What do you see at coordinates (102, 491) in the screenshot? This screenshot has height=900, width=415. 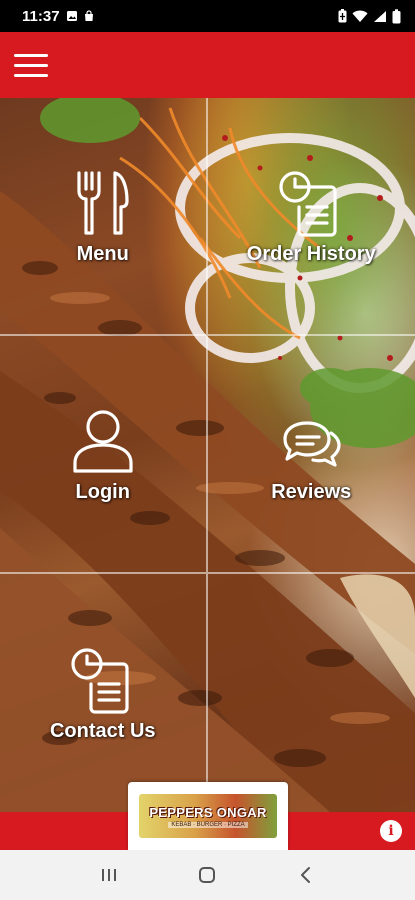 I see `tile-login-label: Login` at bounding box center [102, 491].